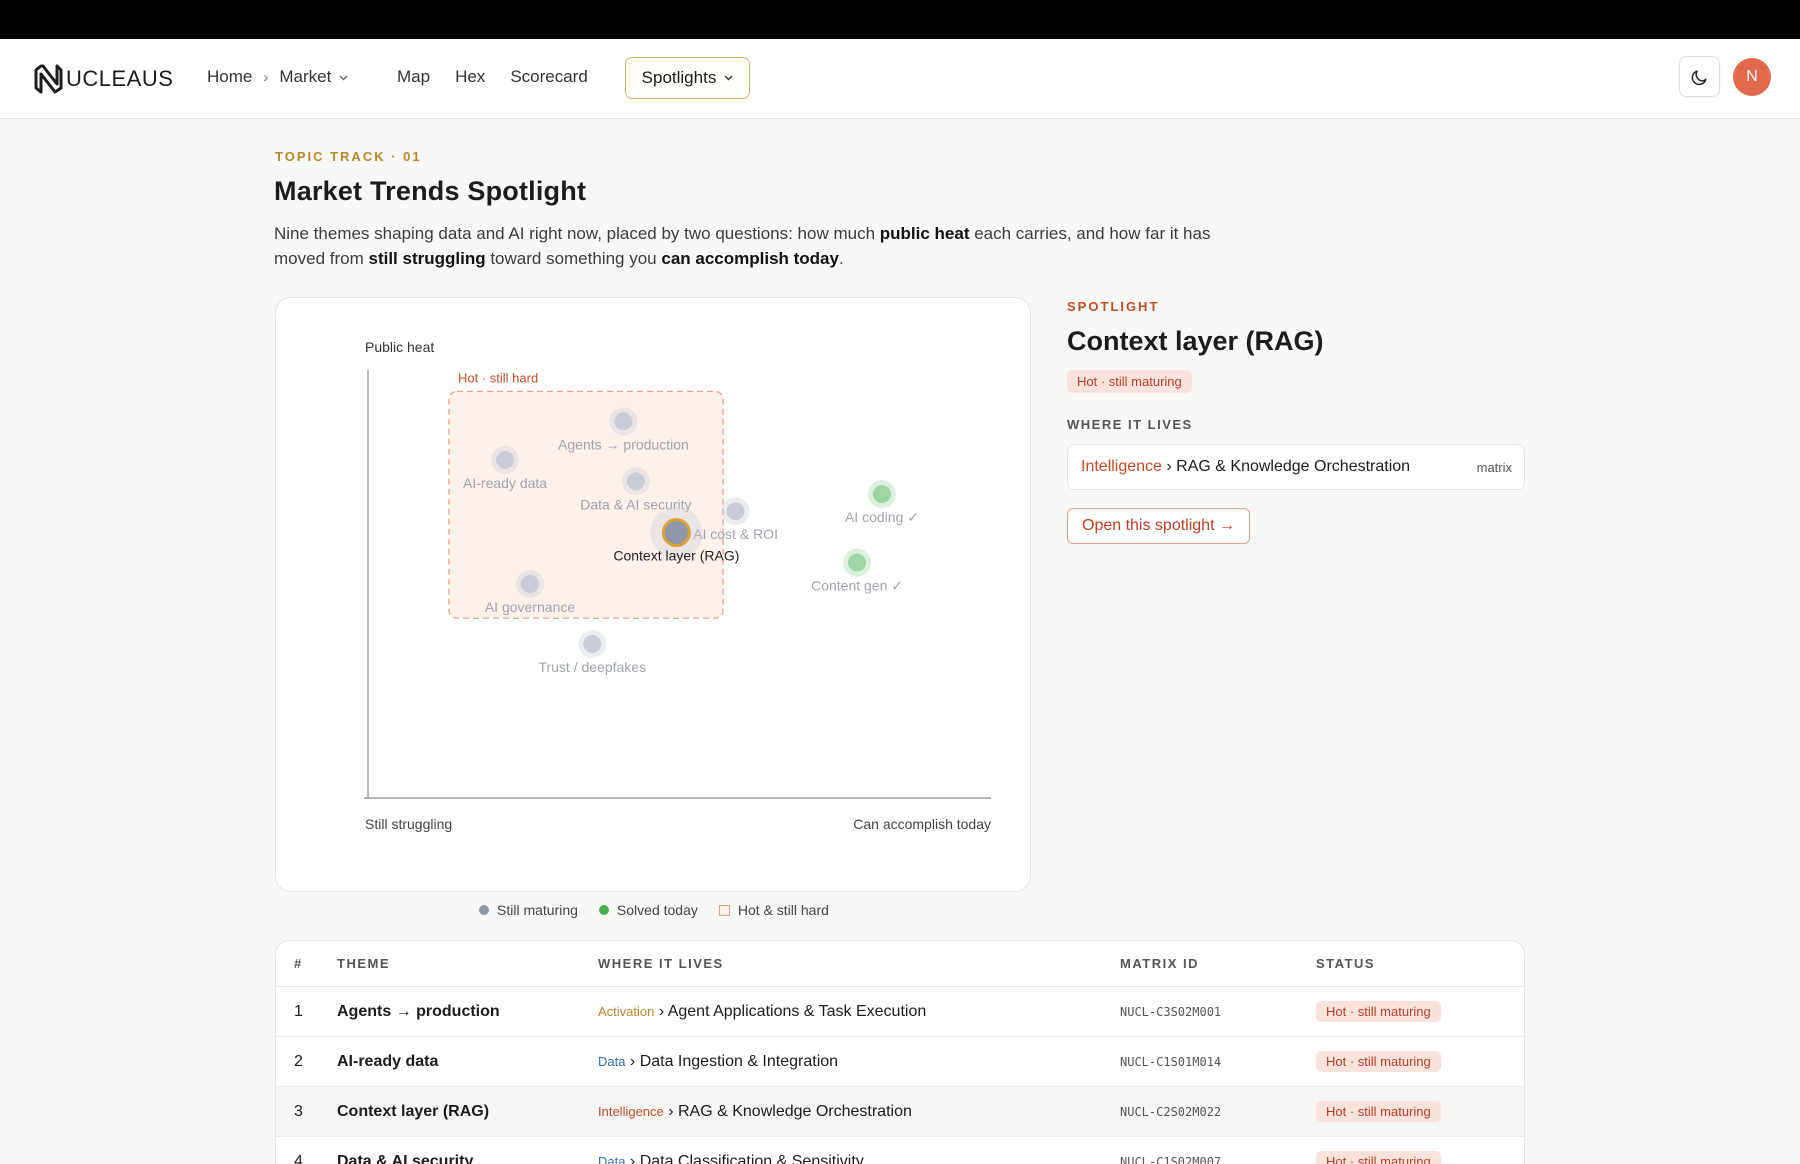 This screenshot has height=1164, width=1800. Describe the element at coordinates (592, 667) in the screenshot. I see `point-label-trust-deepfakes: Trust / deepfakes` at that location.